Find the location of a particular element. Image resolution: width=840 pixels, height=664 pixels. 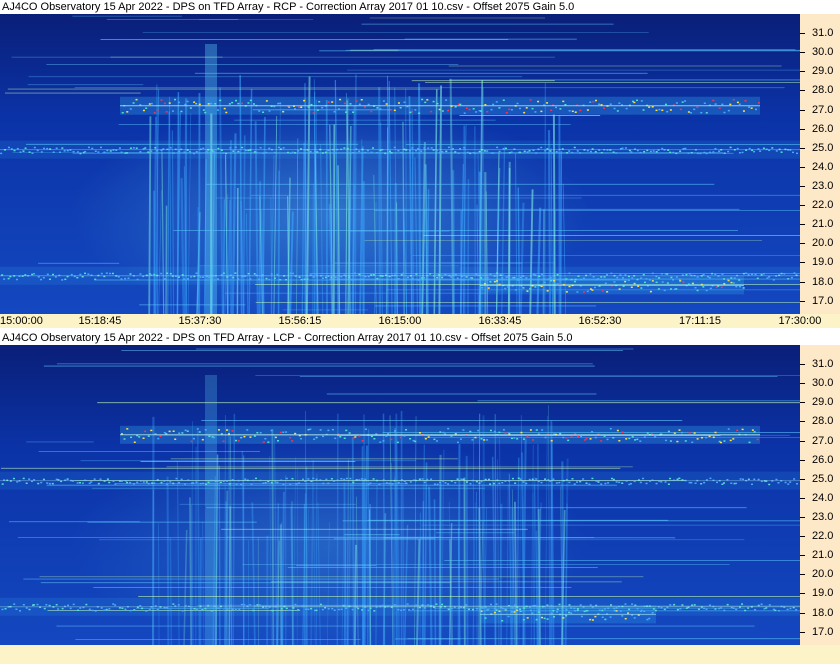

x-tick-label: 16:33:45 is located at coordinates (500, 321).